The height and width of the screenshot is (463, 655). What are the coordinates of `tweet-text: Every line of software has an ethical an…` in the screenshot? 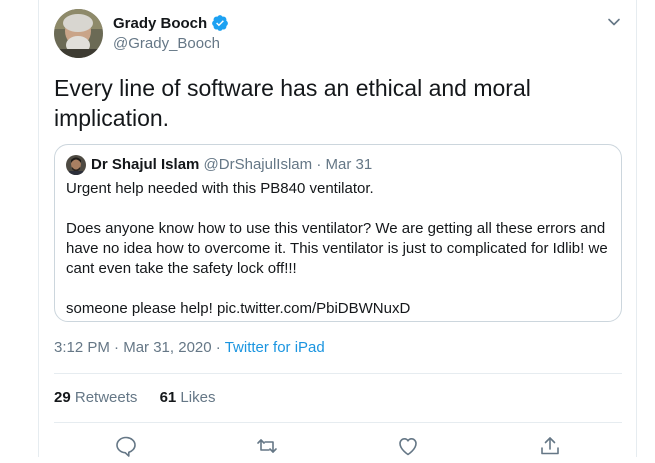 It's located at (292, 103).